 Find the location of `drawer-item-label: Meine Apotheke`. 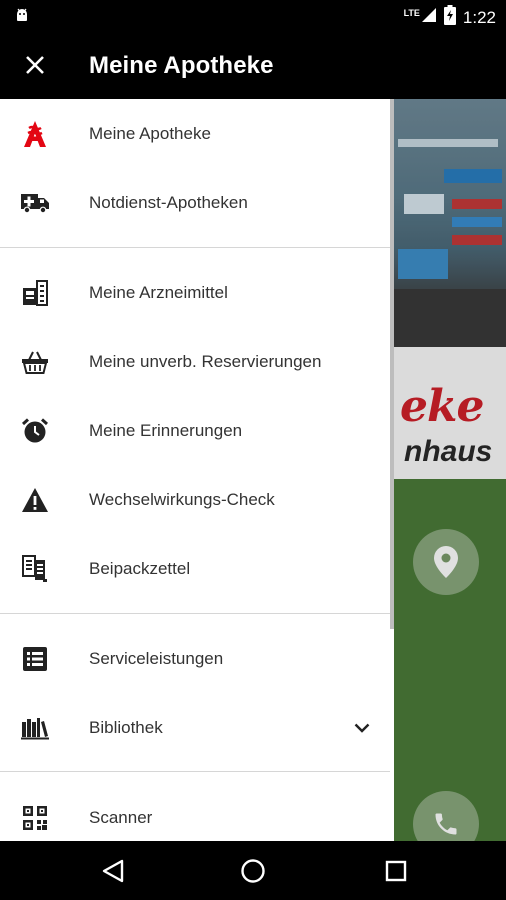

drawer-item-label: Meine Apotheke is located at coordinates (150, 133).